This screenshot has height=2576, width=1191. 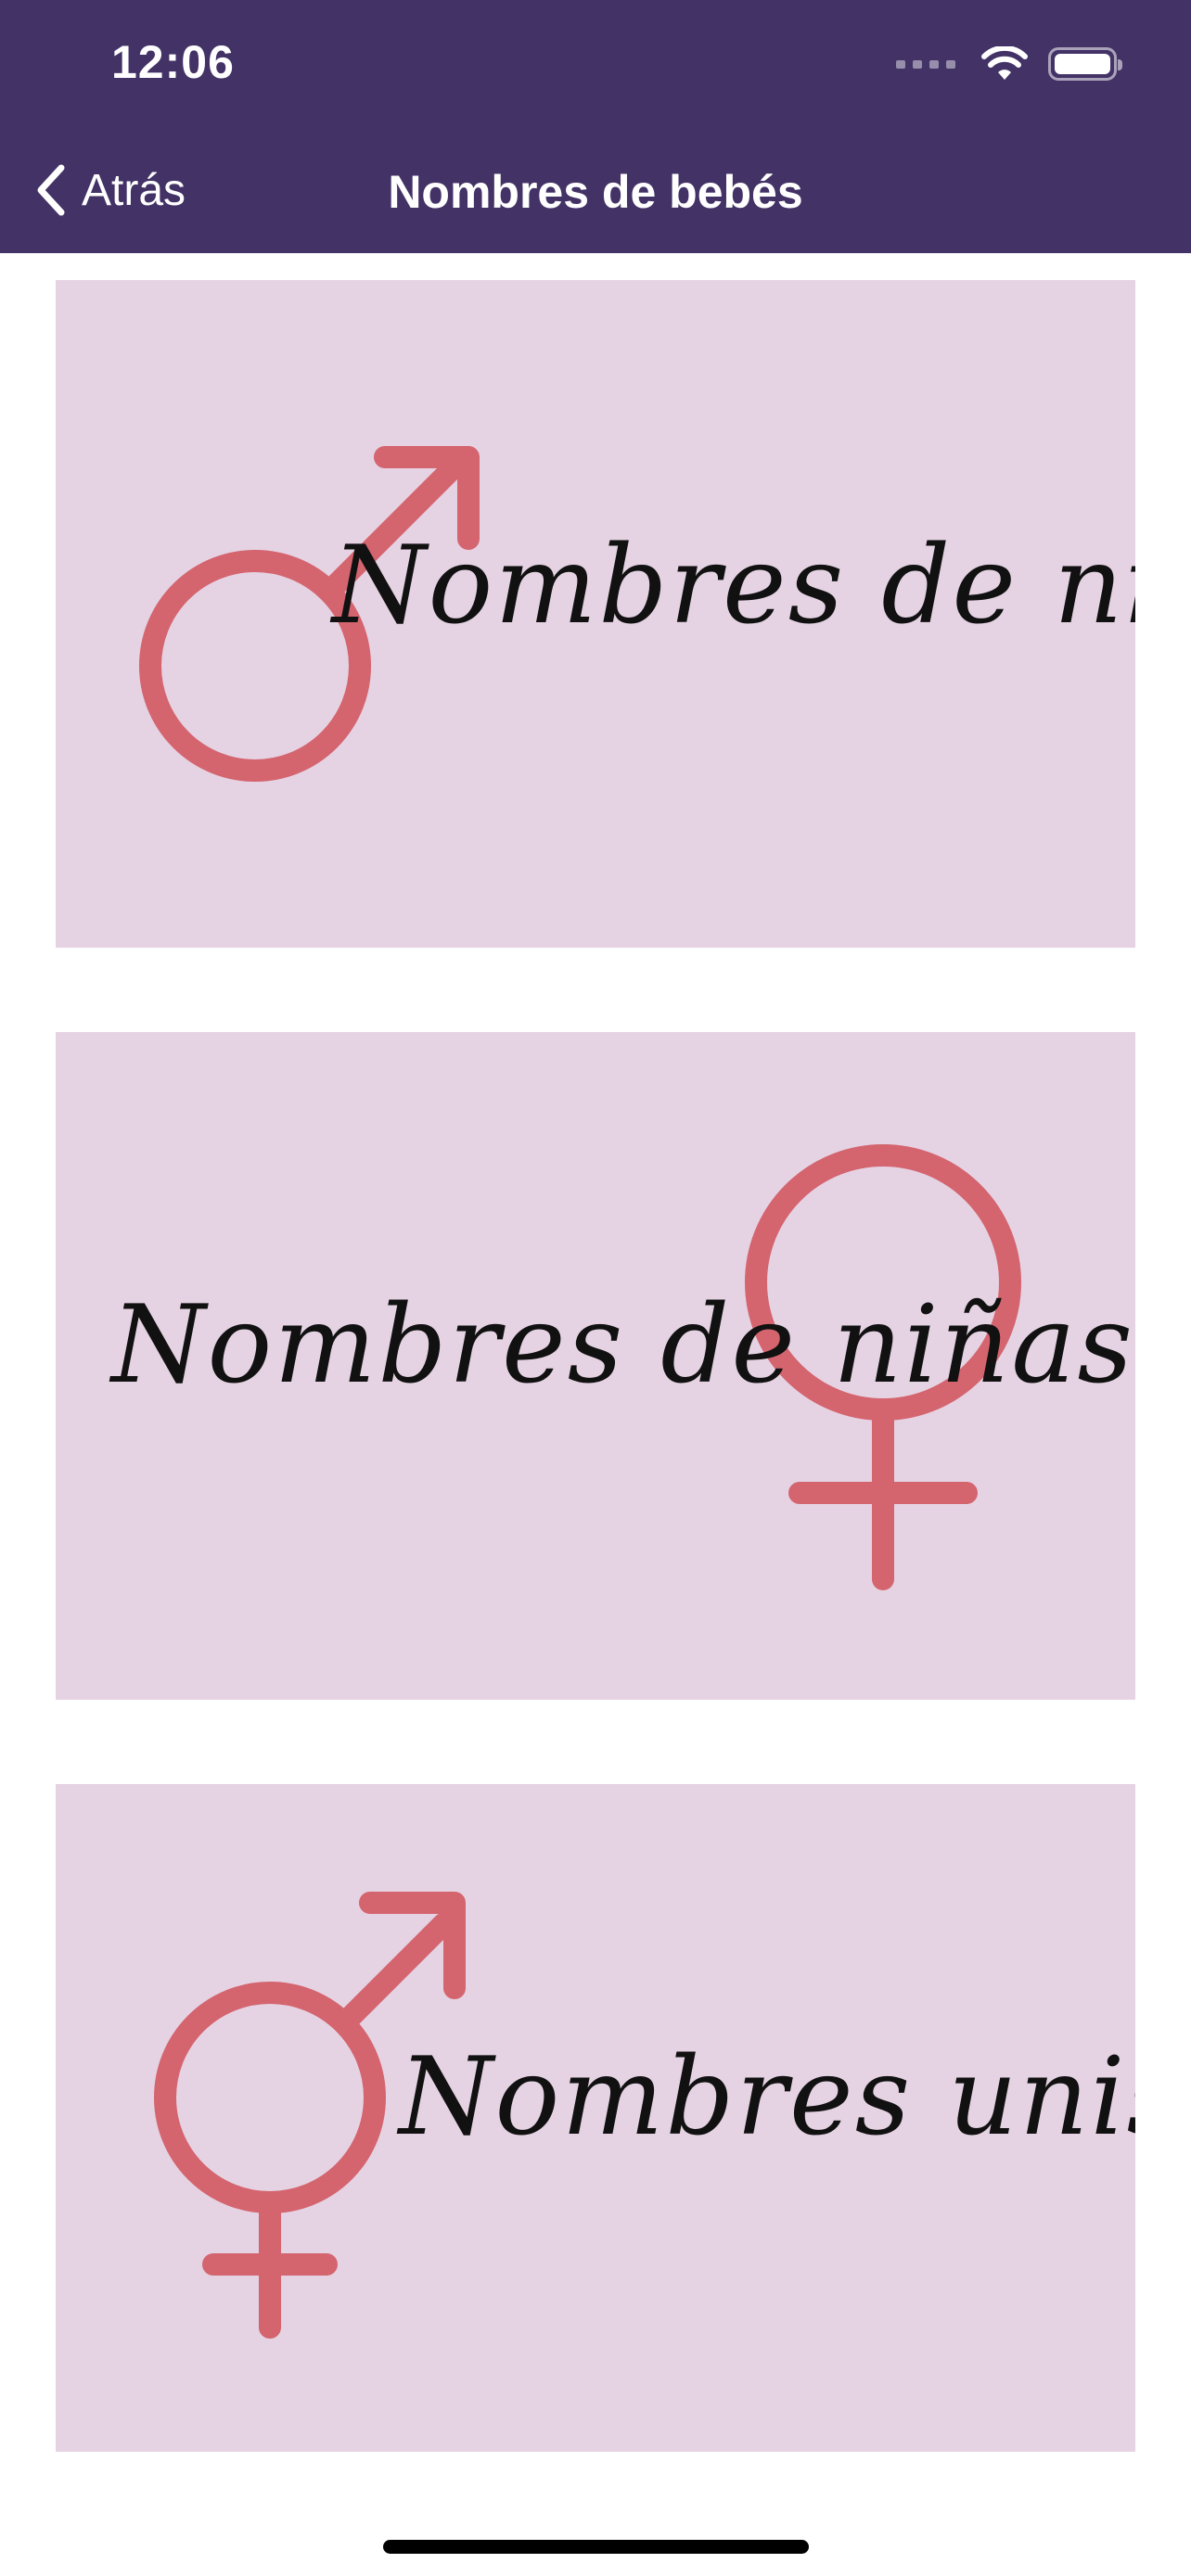 What do you see at coordinates (1004, 63) in the screenshot?
I see `wifi-icon` at bounding box center [1004, 63].